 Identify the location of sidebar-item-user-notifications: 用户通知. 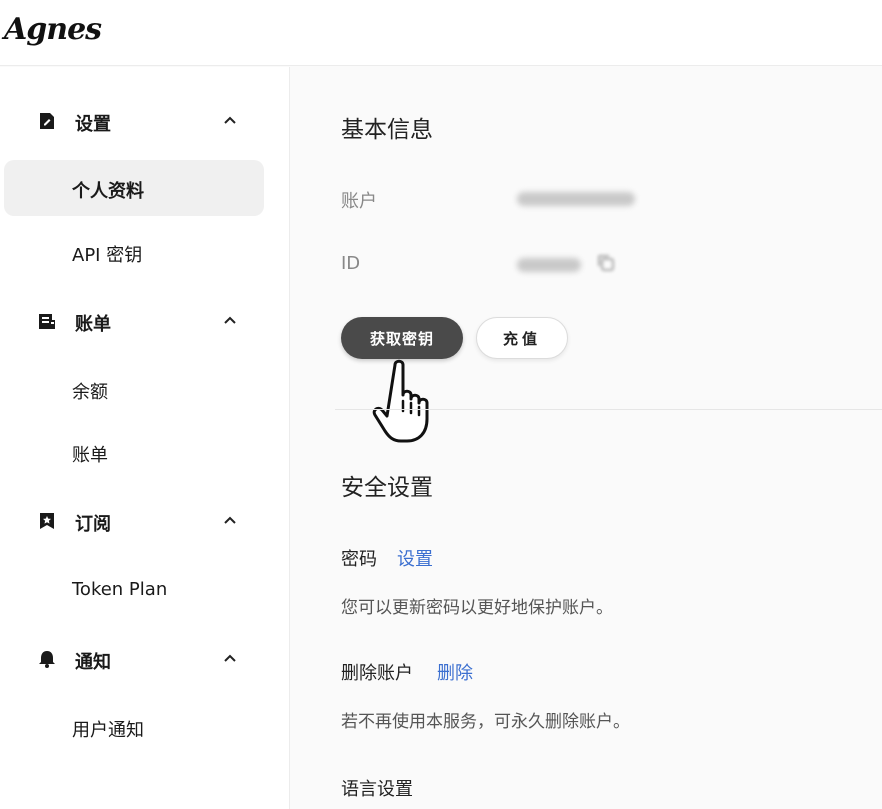
(134, 727).